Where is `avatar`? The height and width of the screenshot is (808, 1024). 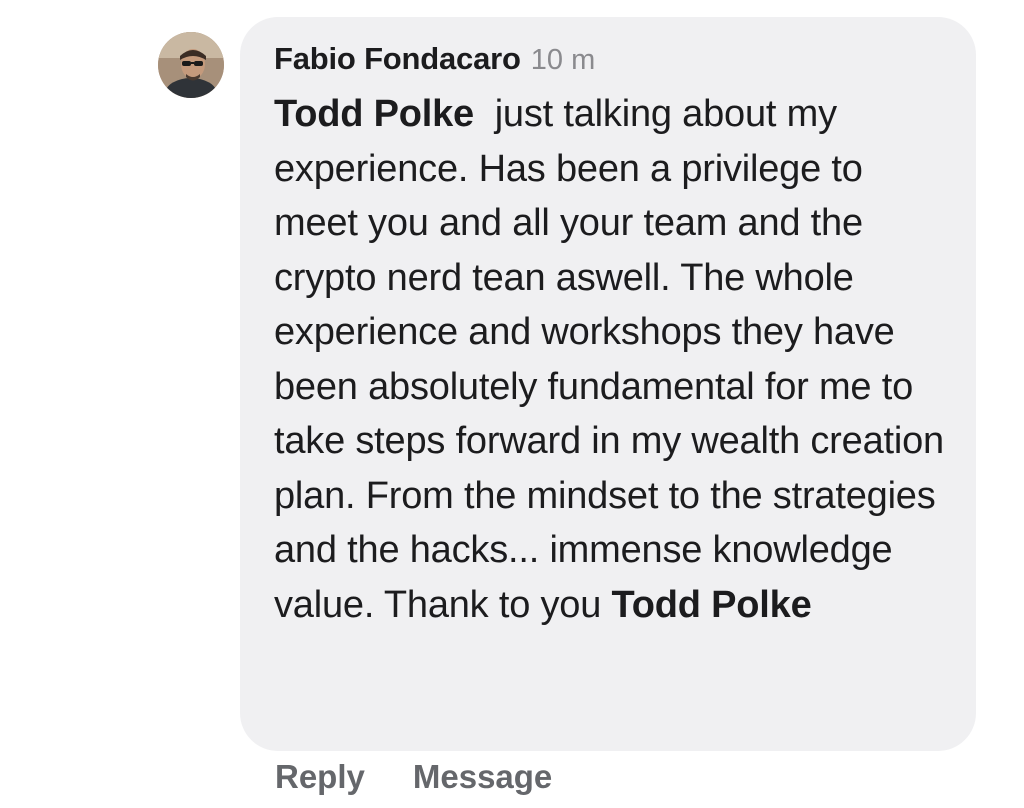 avatar is located at coordinates (191, 65).